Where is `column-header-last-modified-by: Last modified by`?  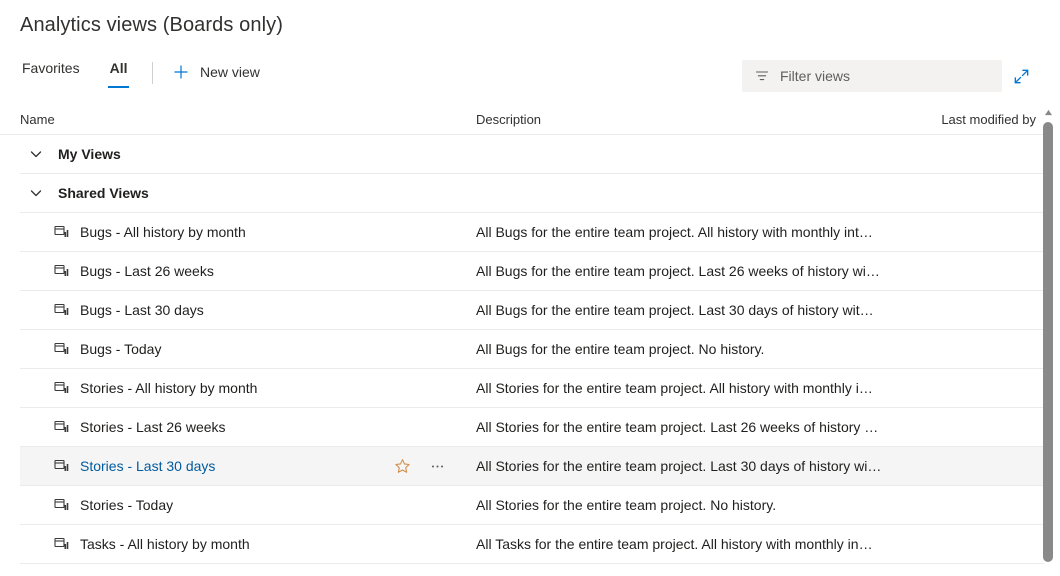
column-header-last-modified-by: Last modified by is located at coordinates (988, 119).